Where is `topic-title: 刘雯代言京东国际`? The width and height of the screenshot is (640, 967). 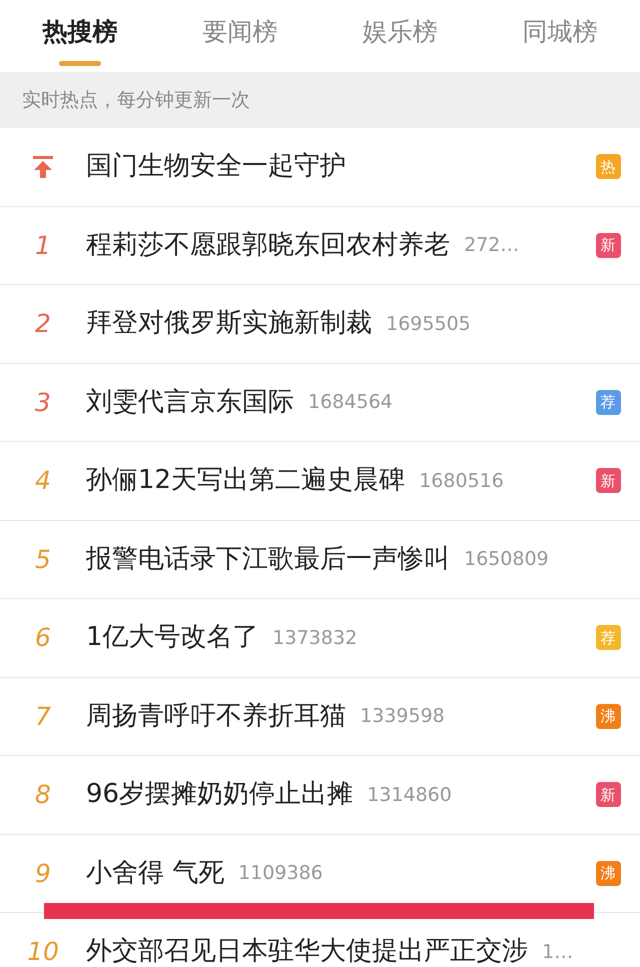 topic-title: 刘雯代言京东国际 is located at coordinates (190, 402).